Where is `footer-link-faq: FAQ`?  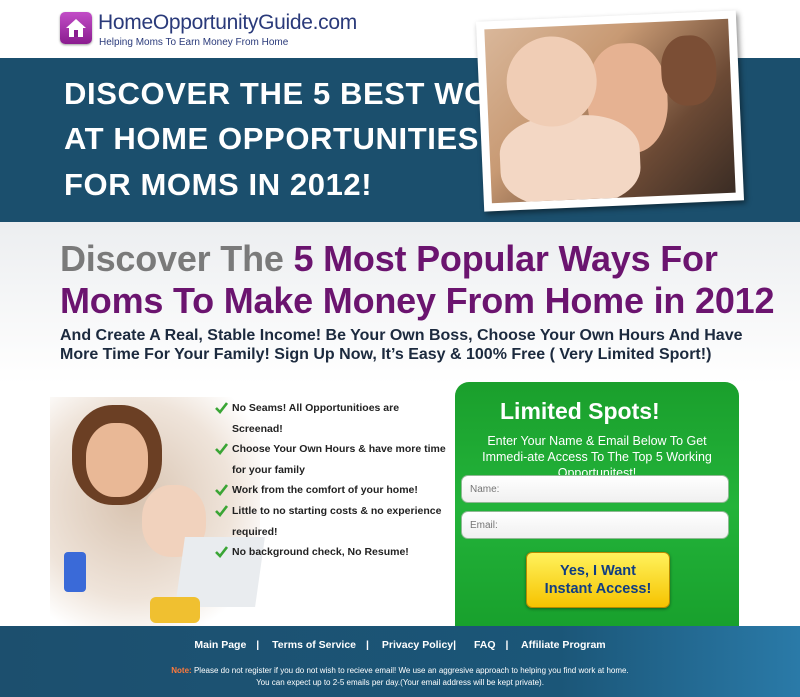
footer-link-faq: FAQ is located at coordinates (485, 645).